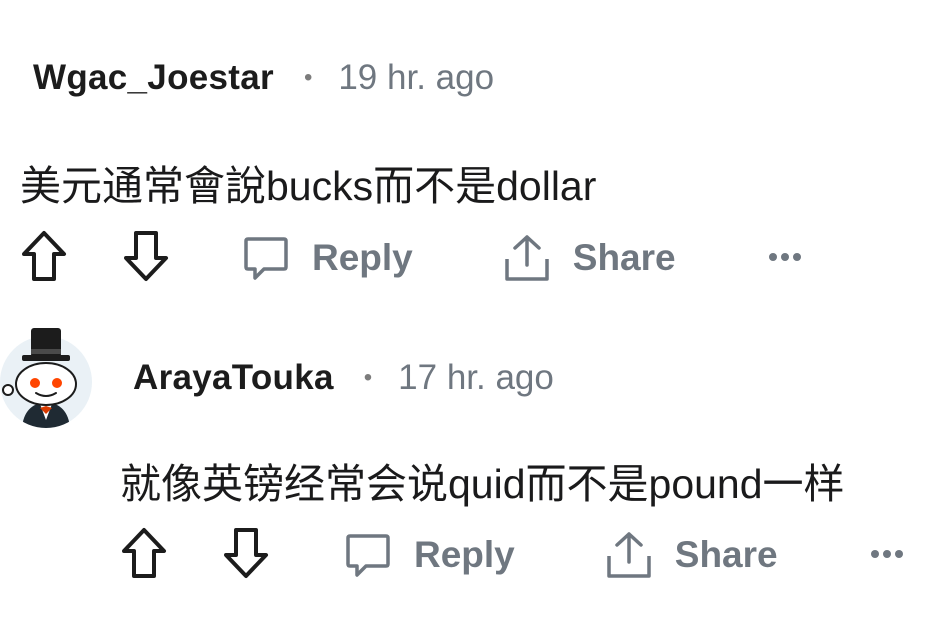  Describe the element at coordinates (416, 78) in the screenshot. I see `comment-timestamp: 19 hr. ago` at that location.